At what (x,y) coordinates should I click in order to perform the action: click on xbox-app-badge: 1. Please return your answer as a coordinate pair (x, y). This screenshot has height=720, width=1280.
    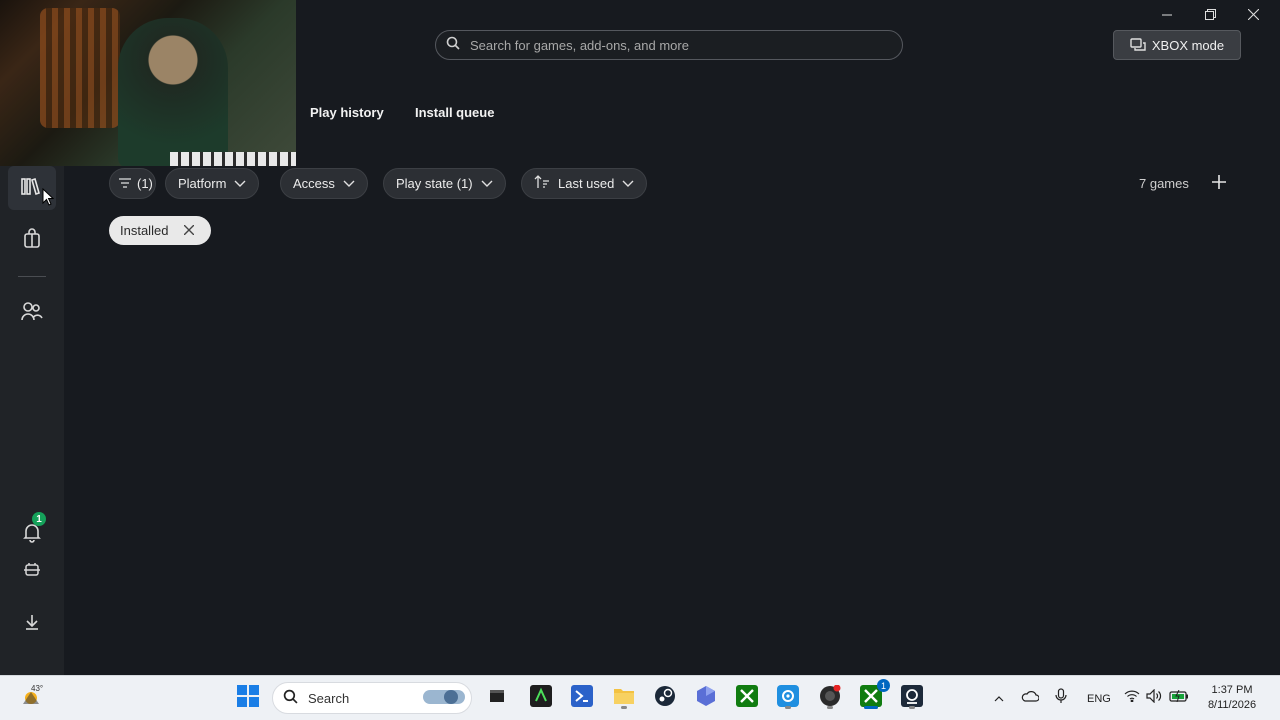
    Looking at the image, I should click on (883, 685).